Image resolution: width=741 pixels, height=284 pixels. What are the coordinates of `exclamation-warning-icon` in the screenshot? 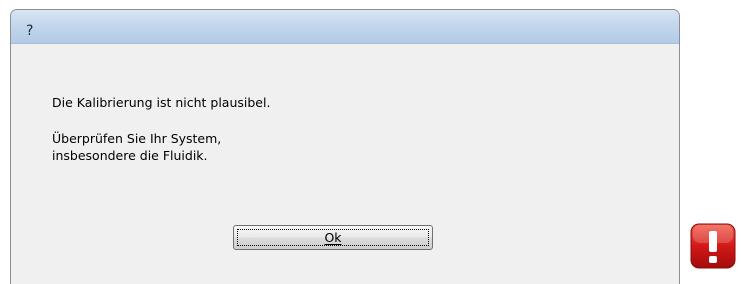 It's located at (713, 246).